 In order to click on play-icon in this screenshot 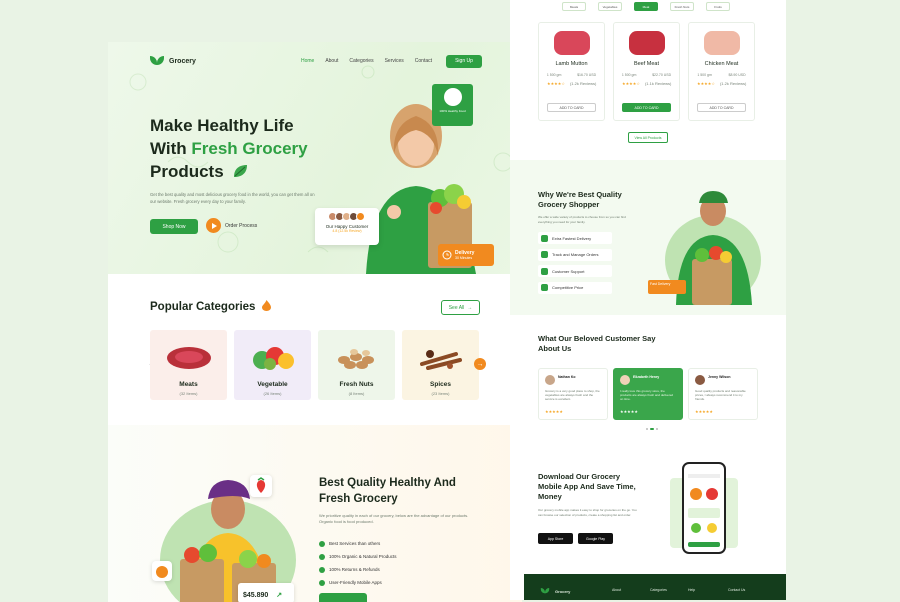, I will do `click(213, 225)`.